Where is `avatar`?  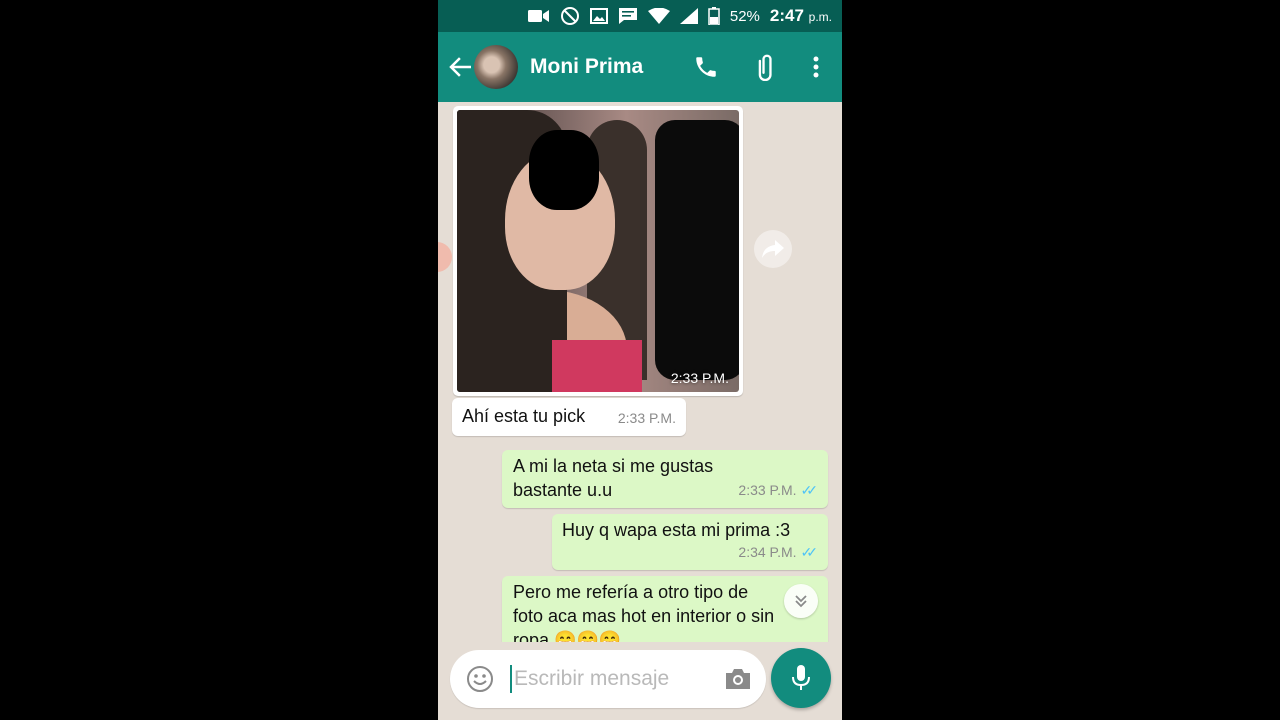 avatar is located at coordinates (496, 67).